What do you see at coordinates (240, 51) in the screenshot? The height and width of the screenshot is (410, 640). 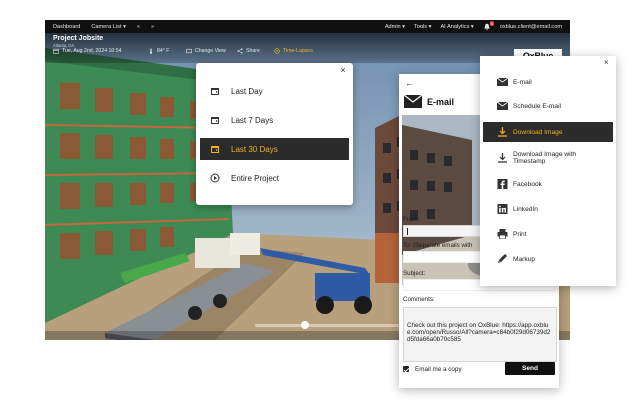 I see `share-icon` at bounding box center [240, 51].